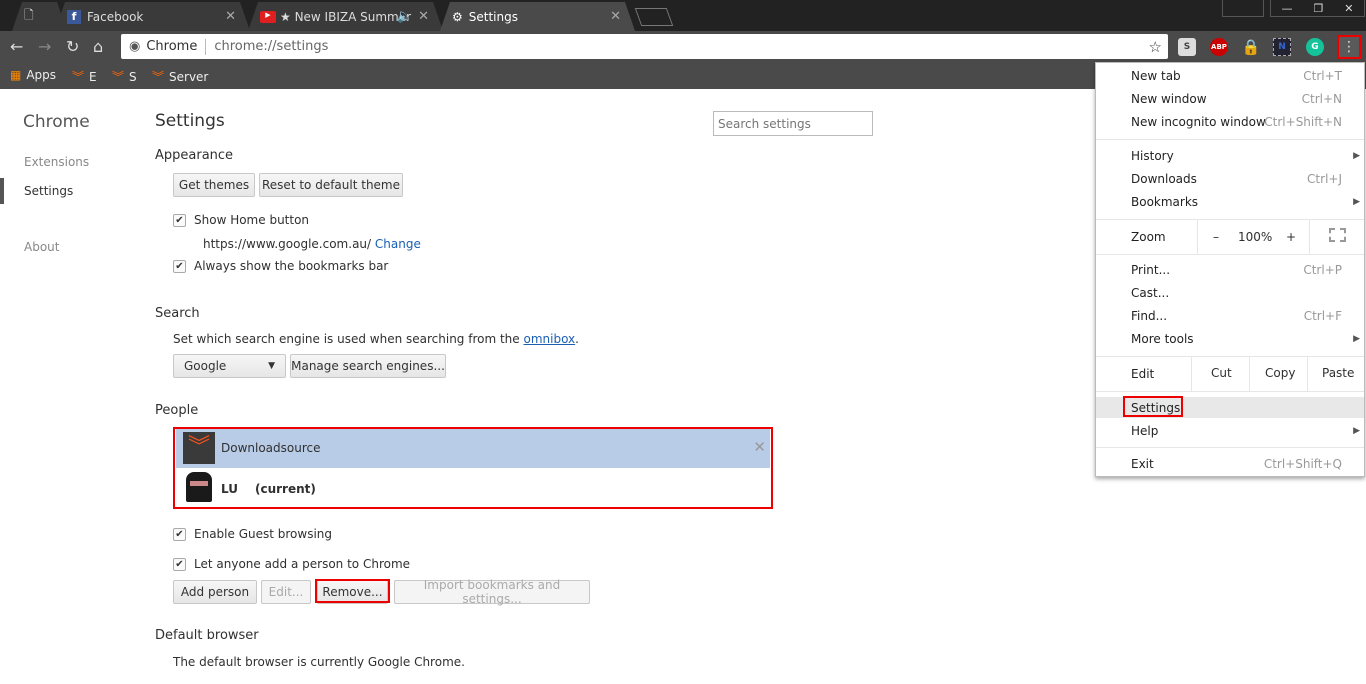 This screenshot has width=1366, height=684. Describe the element at coordinates (56, 122) in the screenshot. I see `sidebar-title: Chrome` at that location.